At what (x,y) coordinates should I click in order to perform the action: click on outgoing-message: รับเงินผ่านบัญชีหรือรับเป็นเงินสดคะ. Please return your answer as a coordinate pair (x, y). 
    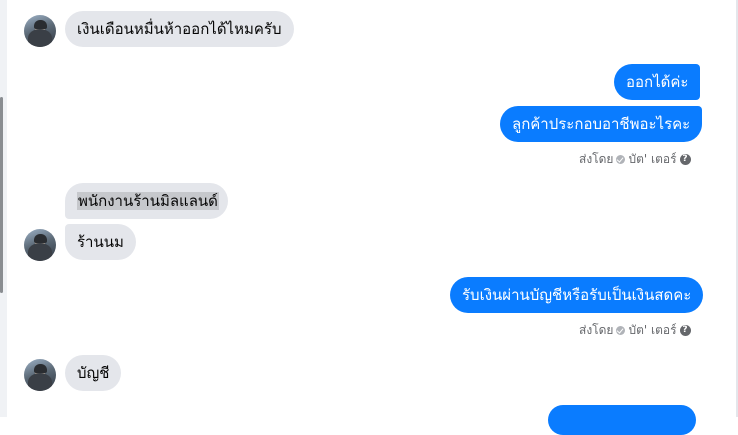
    Looking at the image, I should click on (577, 295).